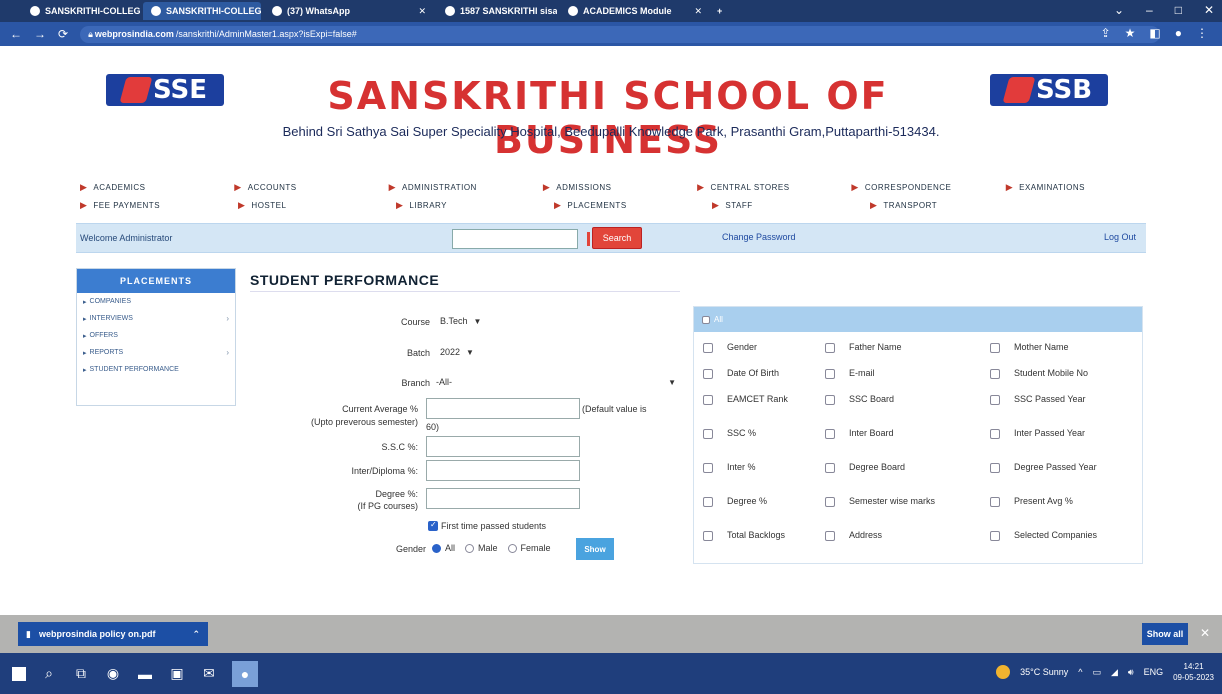 The width and height of the screenshot is (1222, 694). What do you see at coordinates (1106, 33) in the screenshot?
I see `share-icon: ⇪` at bounding box center [1106, 33].